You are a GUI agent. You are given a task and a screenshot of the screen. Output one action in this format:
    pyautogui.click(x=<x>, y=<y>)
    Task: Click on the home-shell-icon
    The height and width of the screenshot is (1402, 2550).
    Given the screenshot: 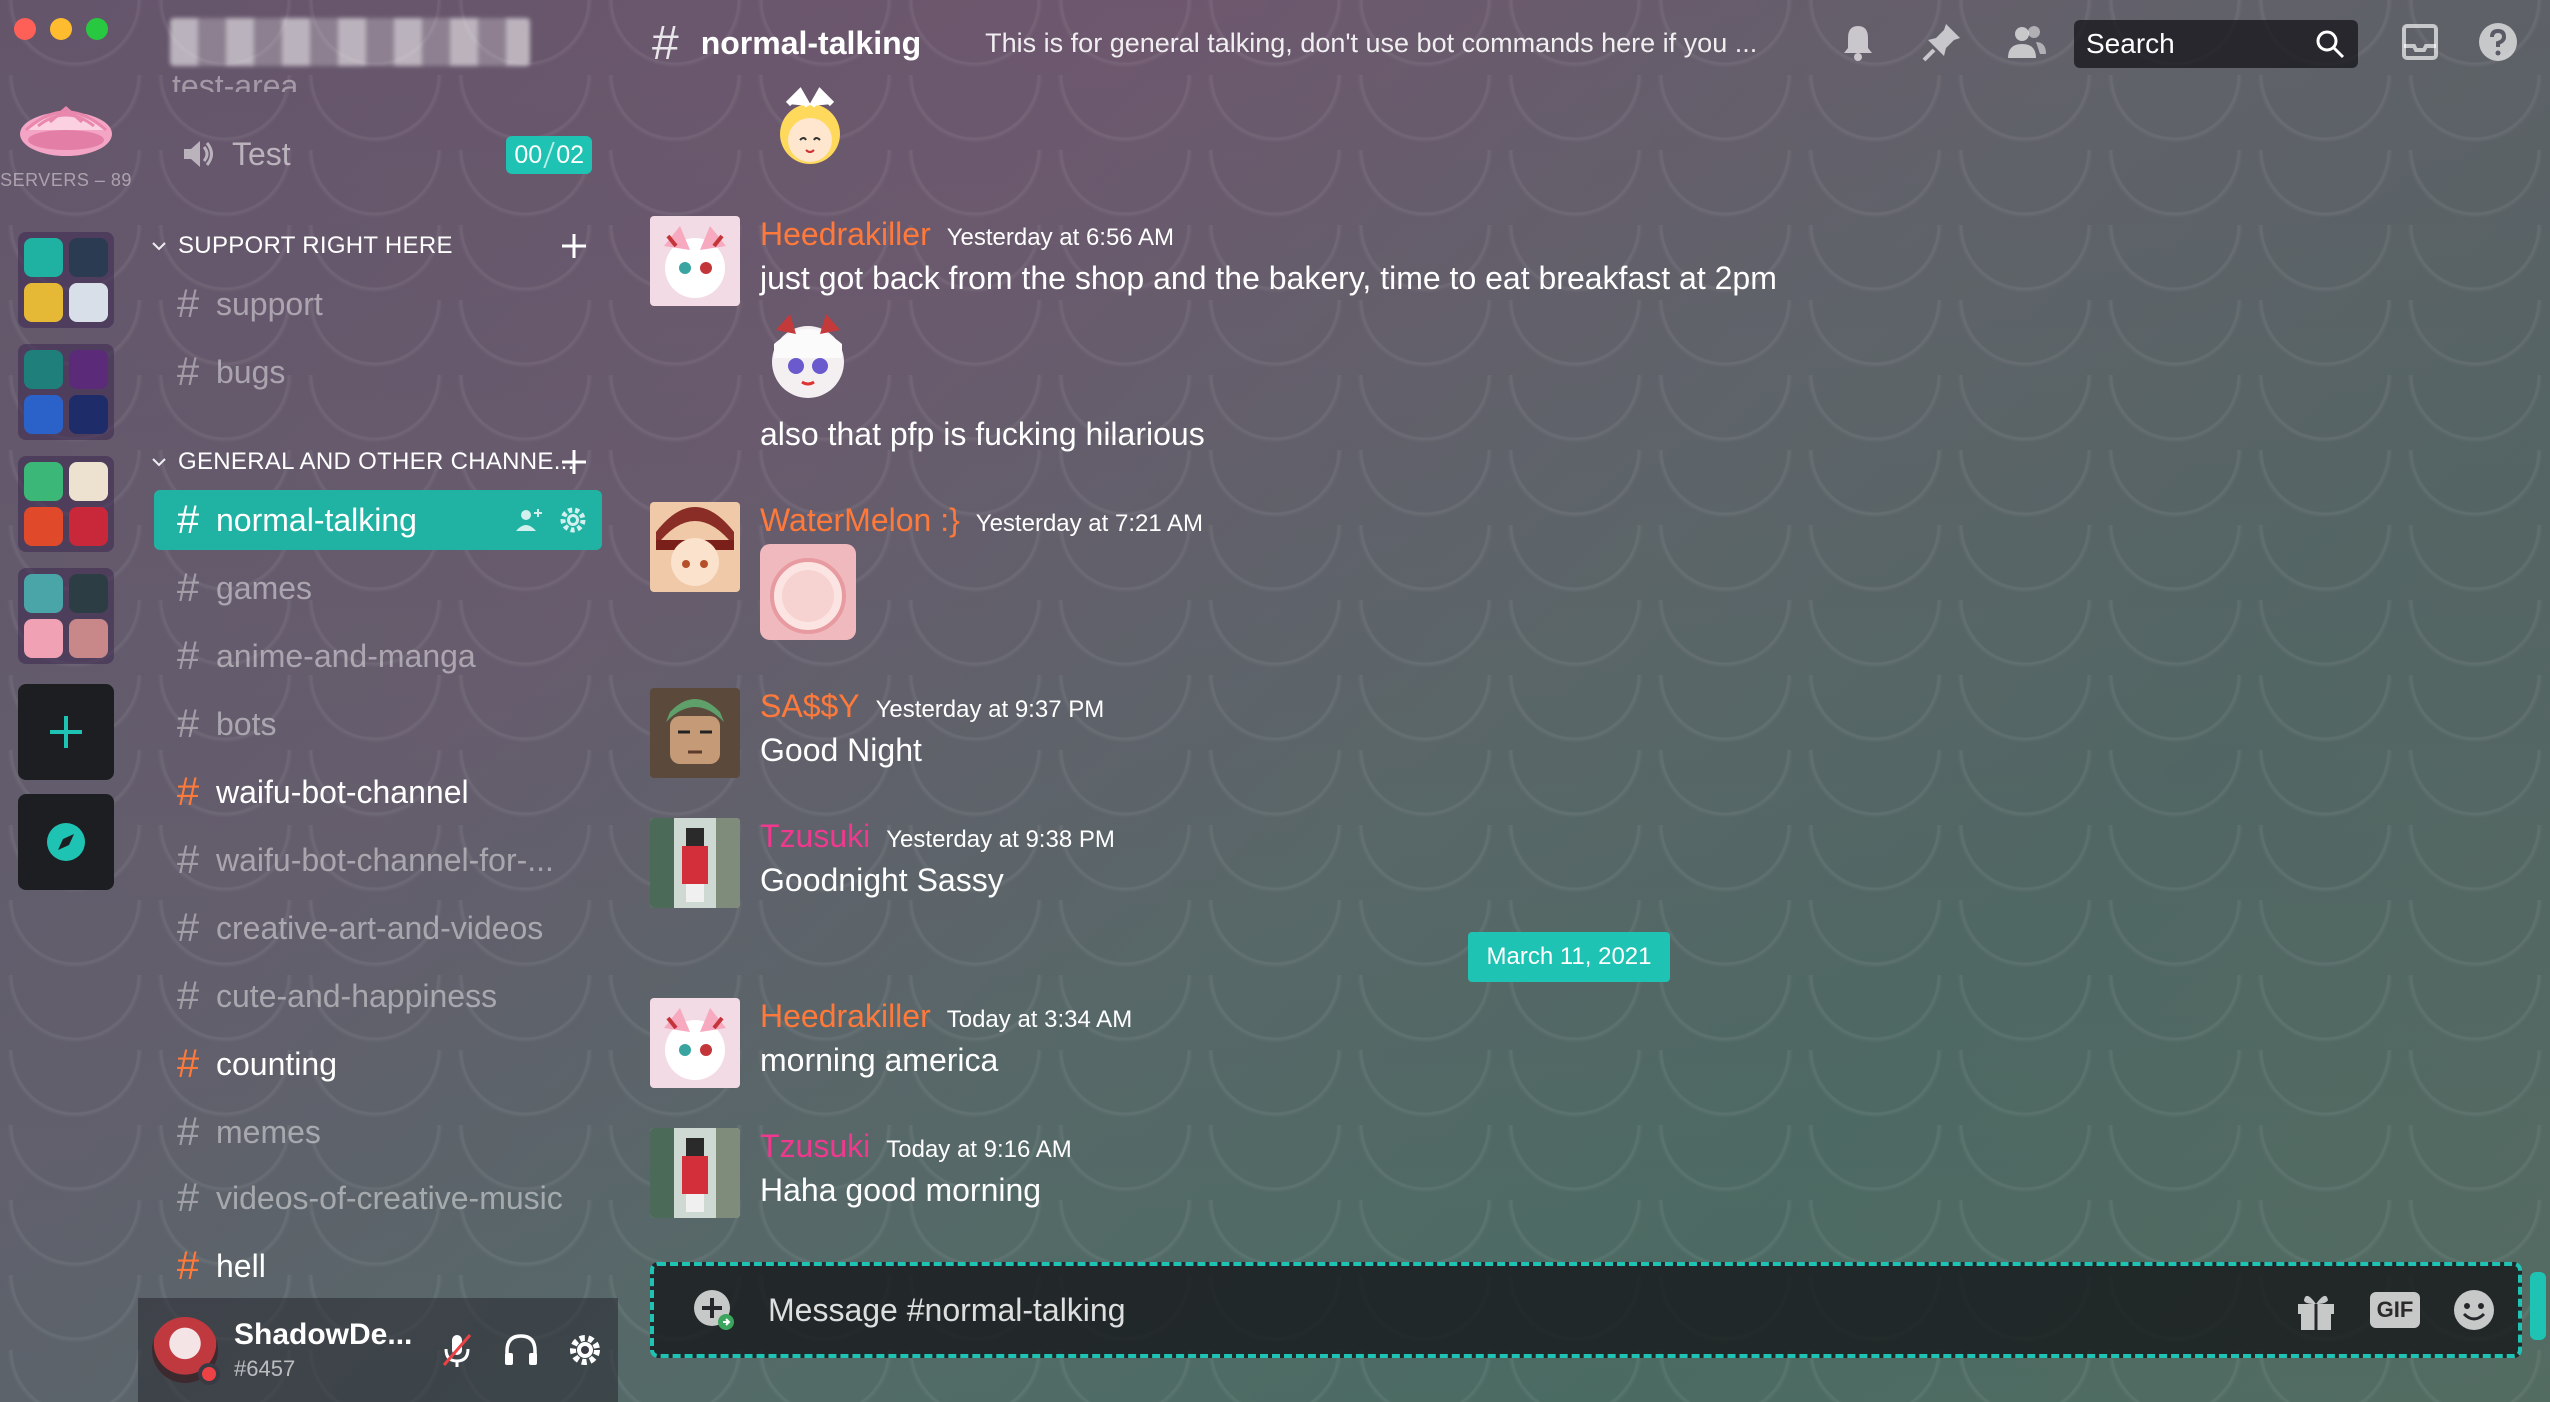 What is the action you would take?
    pyautogui.click(x=66, y=130)
    